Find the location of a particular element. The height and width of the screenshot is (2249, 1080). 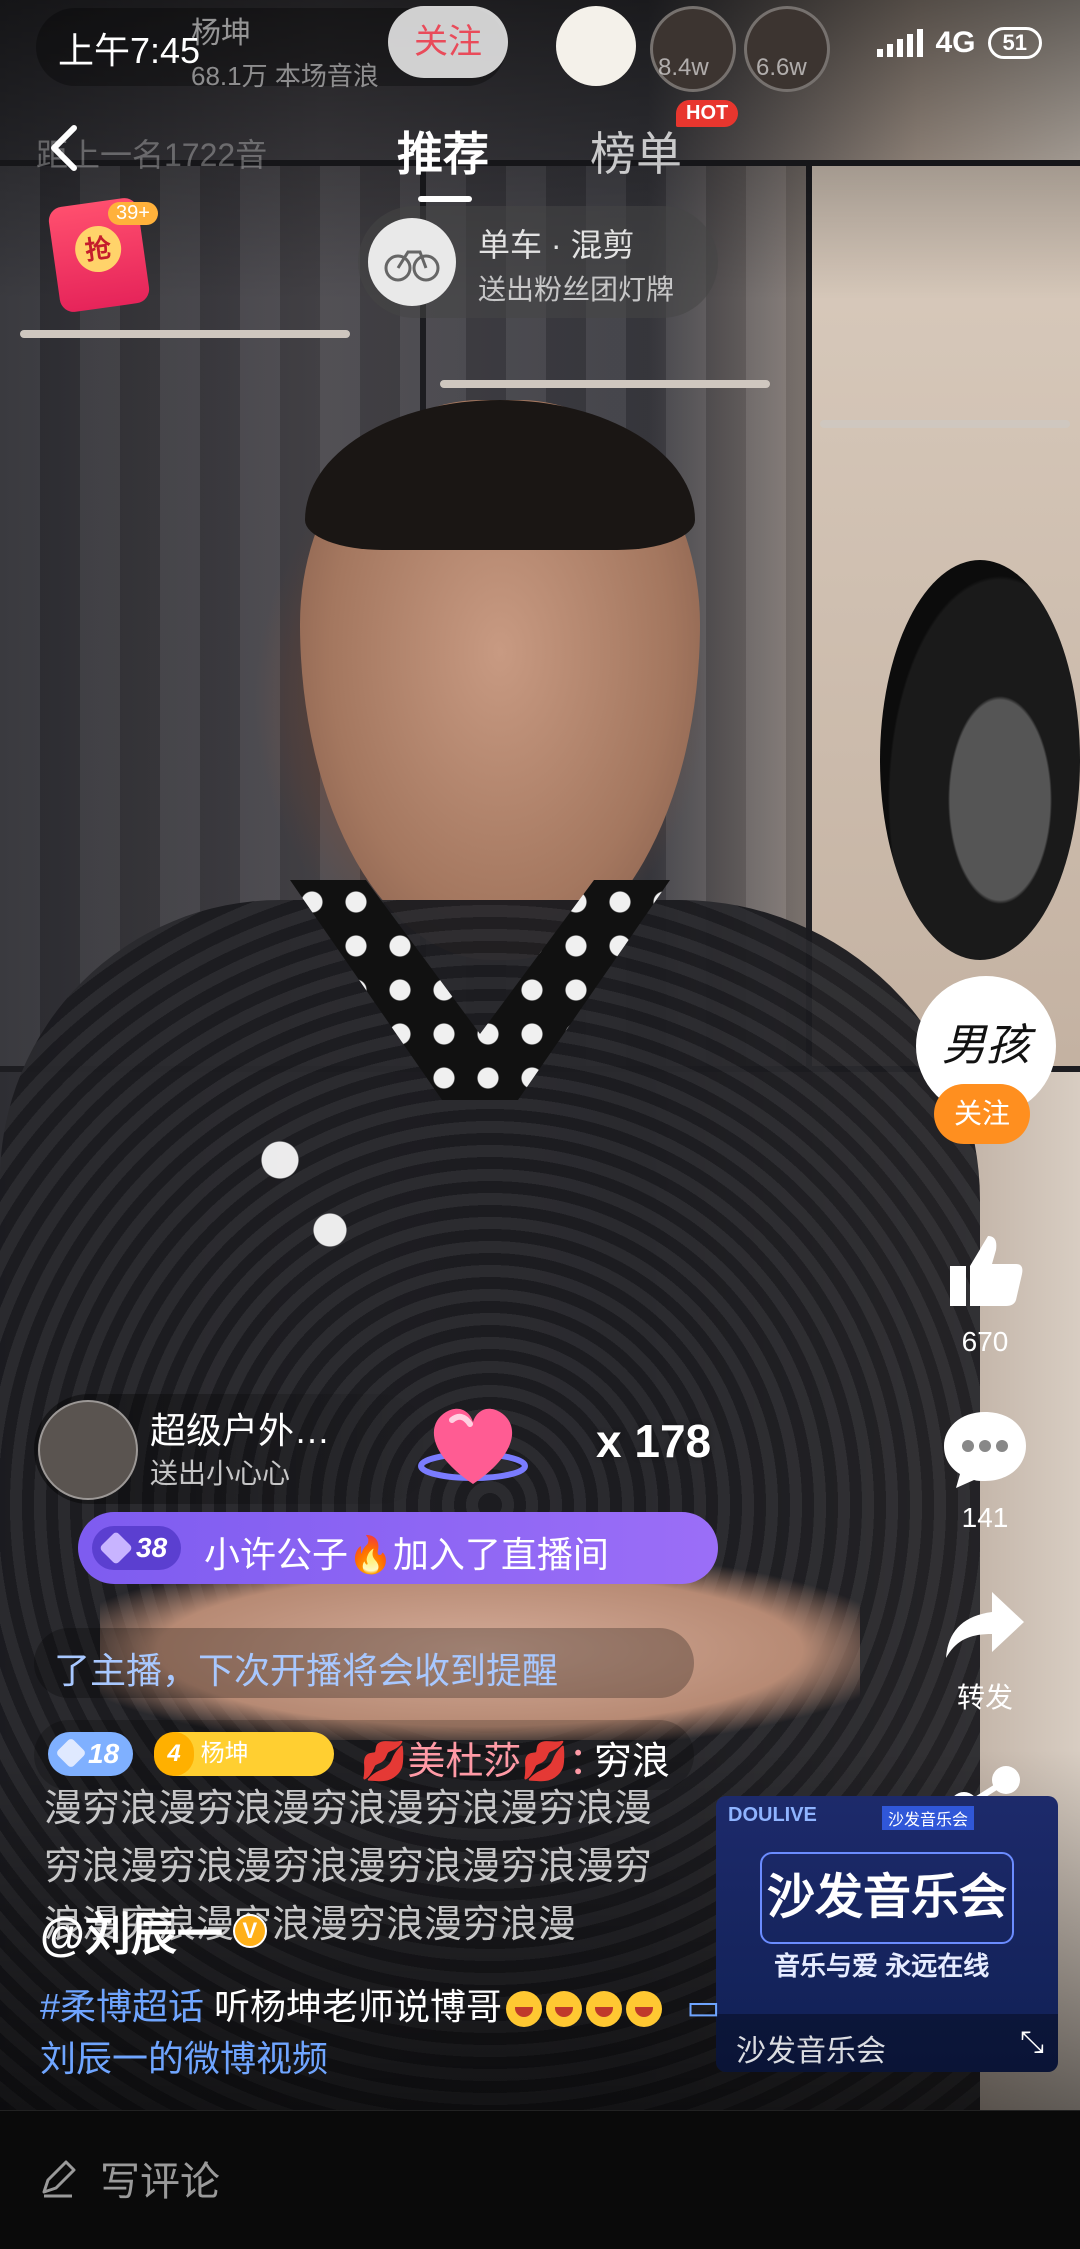

chat-text: 穷浪 is located at coordinates (632, 1762).